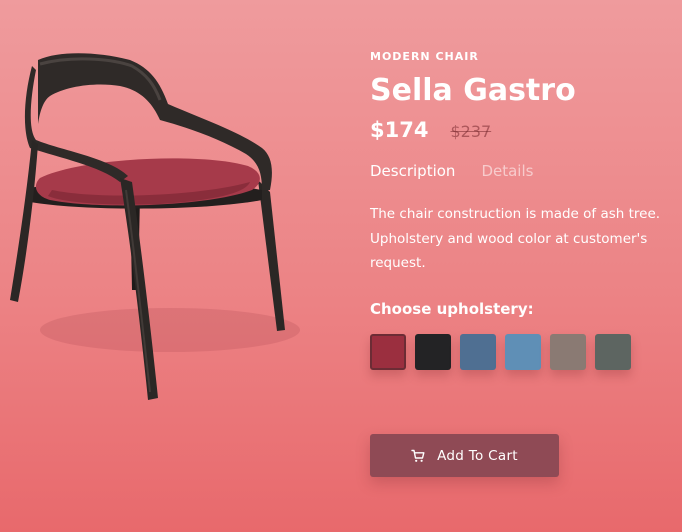 Image resolution: width=682 pixels, height=532 pixels. I want to click on old-price: $237, so click(471, 131).